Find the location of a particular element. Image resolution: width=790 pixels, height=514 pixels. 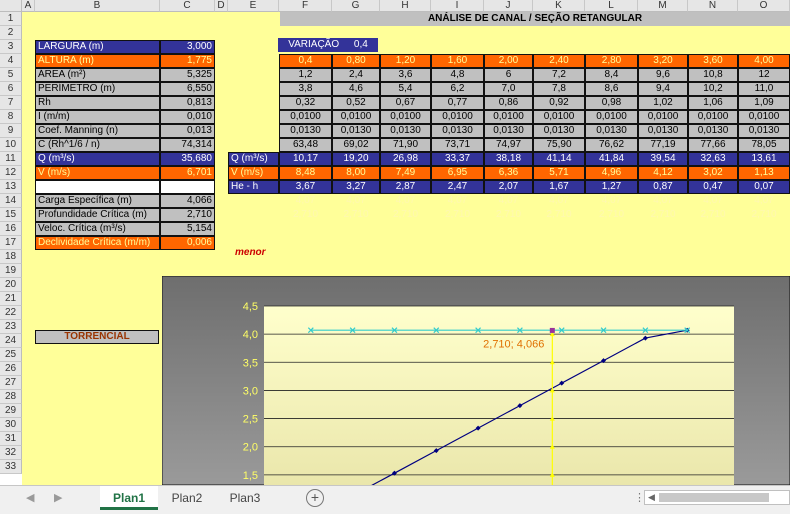

table-cell: 9,6 is located at coordinates (663, 75).